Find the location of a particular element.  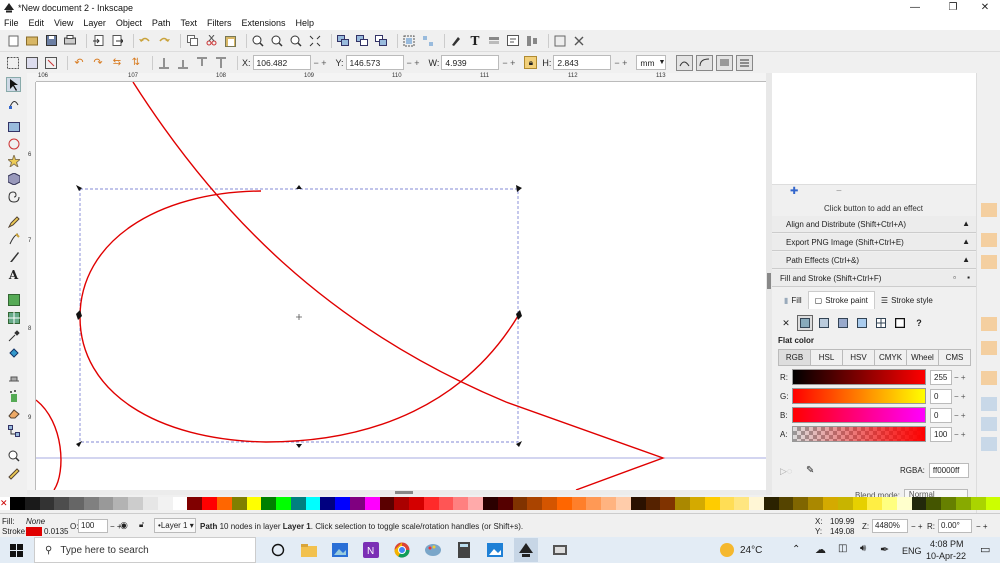

blue-input: 0 is located at coordinates (941, 415).